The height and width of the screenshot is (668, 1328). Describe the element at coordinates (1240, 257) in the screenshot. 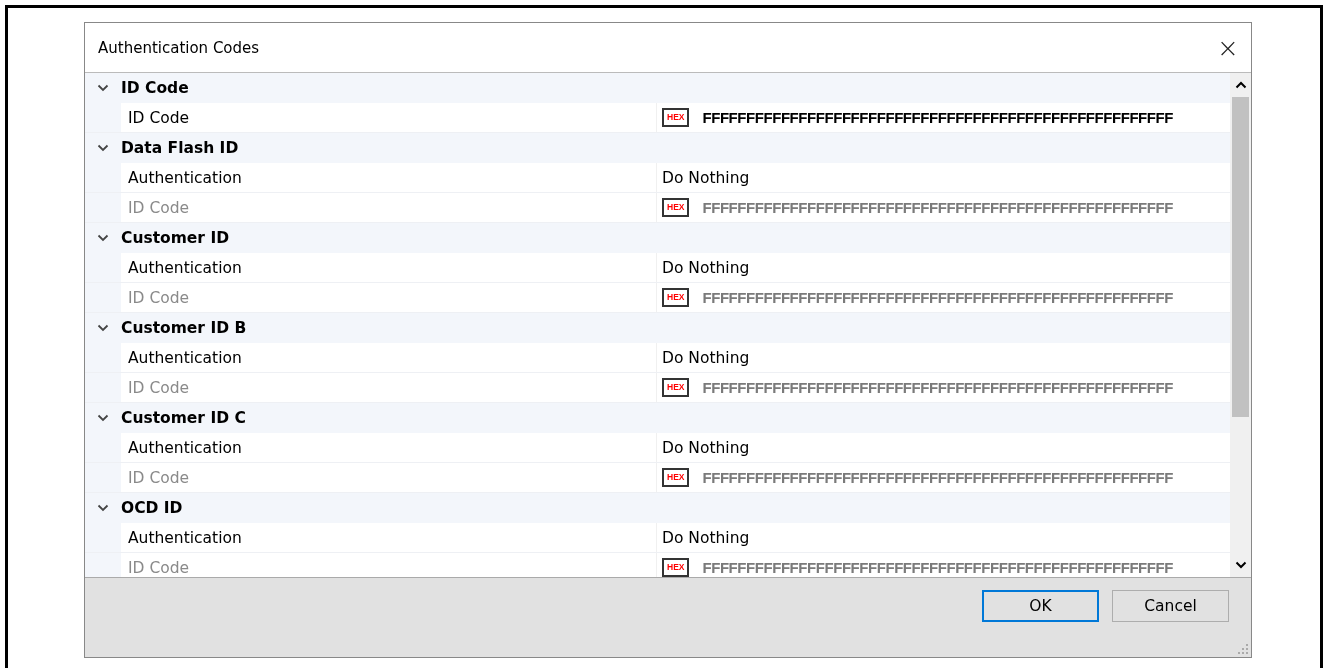

I see `scroll-thumb` at that location.